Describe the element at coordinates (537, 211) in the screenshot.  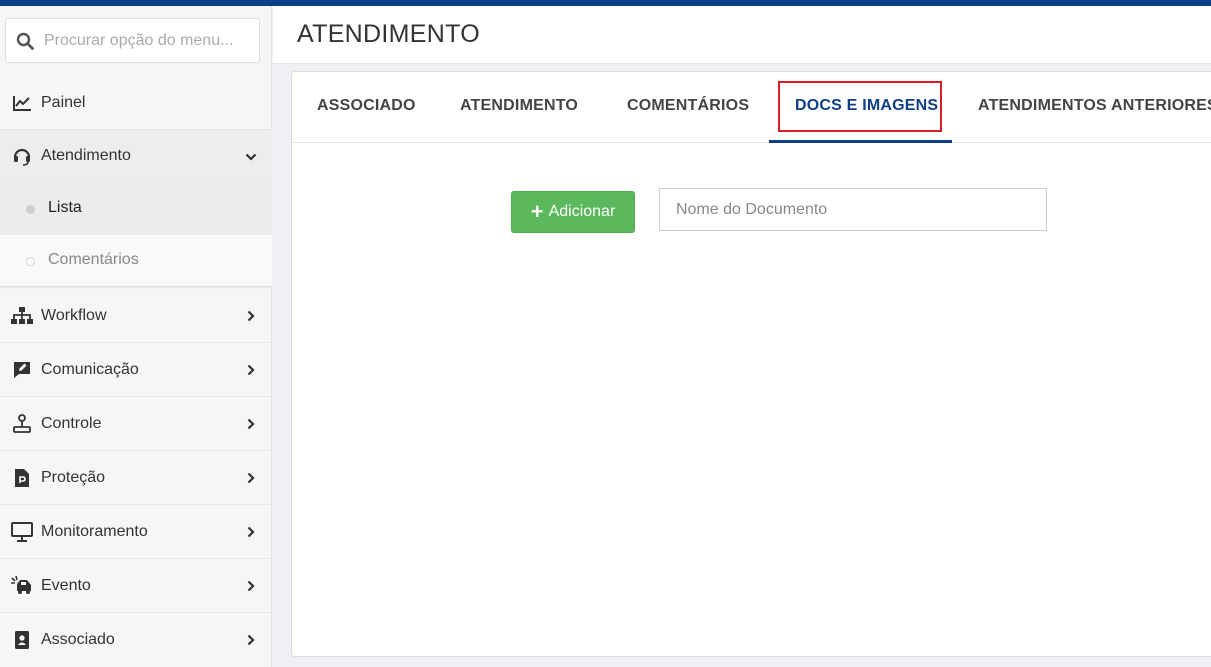
I see `plus-icon: +` at that location.